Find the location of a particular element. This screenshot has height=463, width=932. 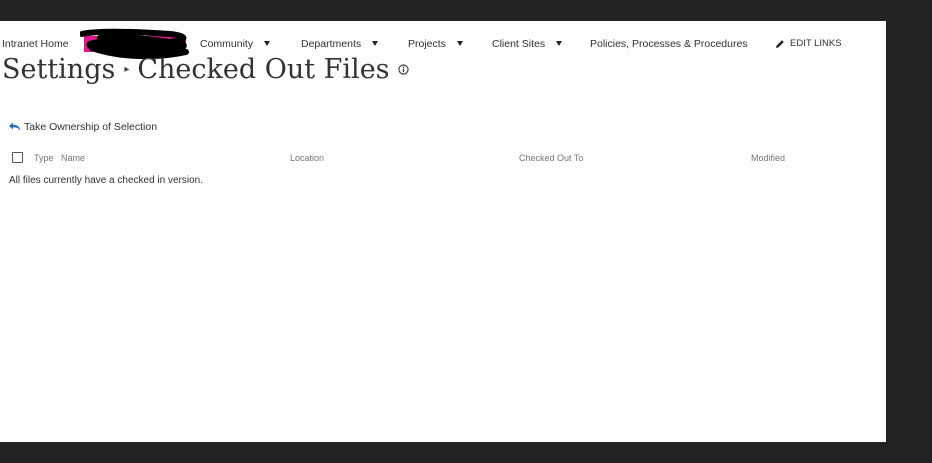

nav-label: Projects is located at coordinates (427, 44).